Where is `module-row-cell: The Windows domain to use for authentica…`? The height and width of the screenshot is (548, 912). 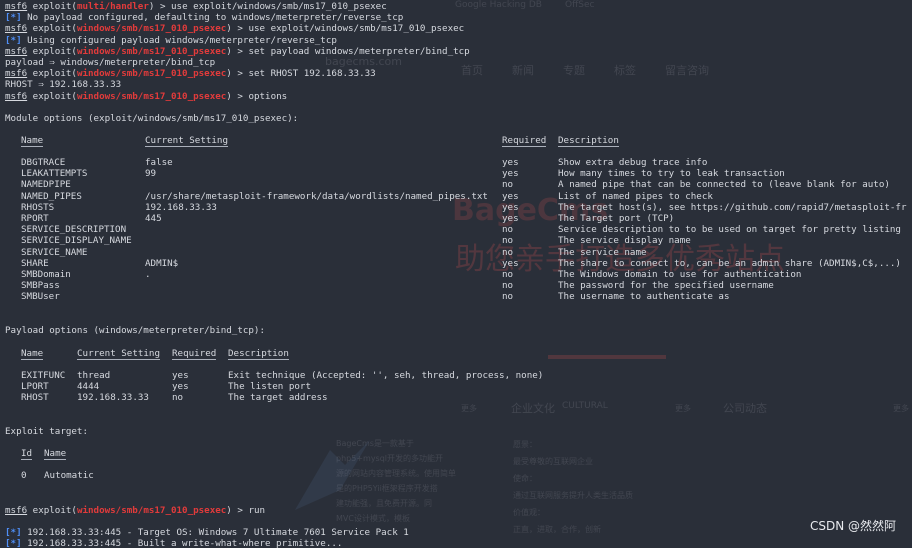
module-row-cell: The Windows domain to use for authentica… is located at coordinates (680, 274).